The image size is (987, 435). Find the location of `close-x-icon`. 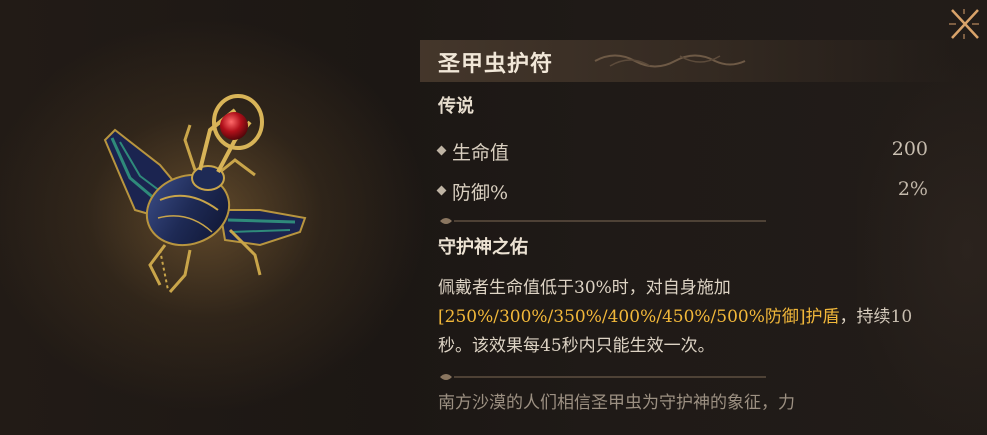

close-x-icon is located at coordinates (964, 24).